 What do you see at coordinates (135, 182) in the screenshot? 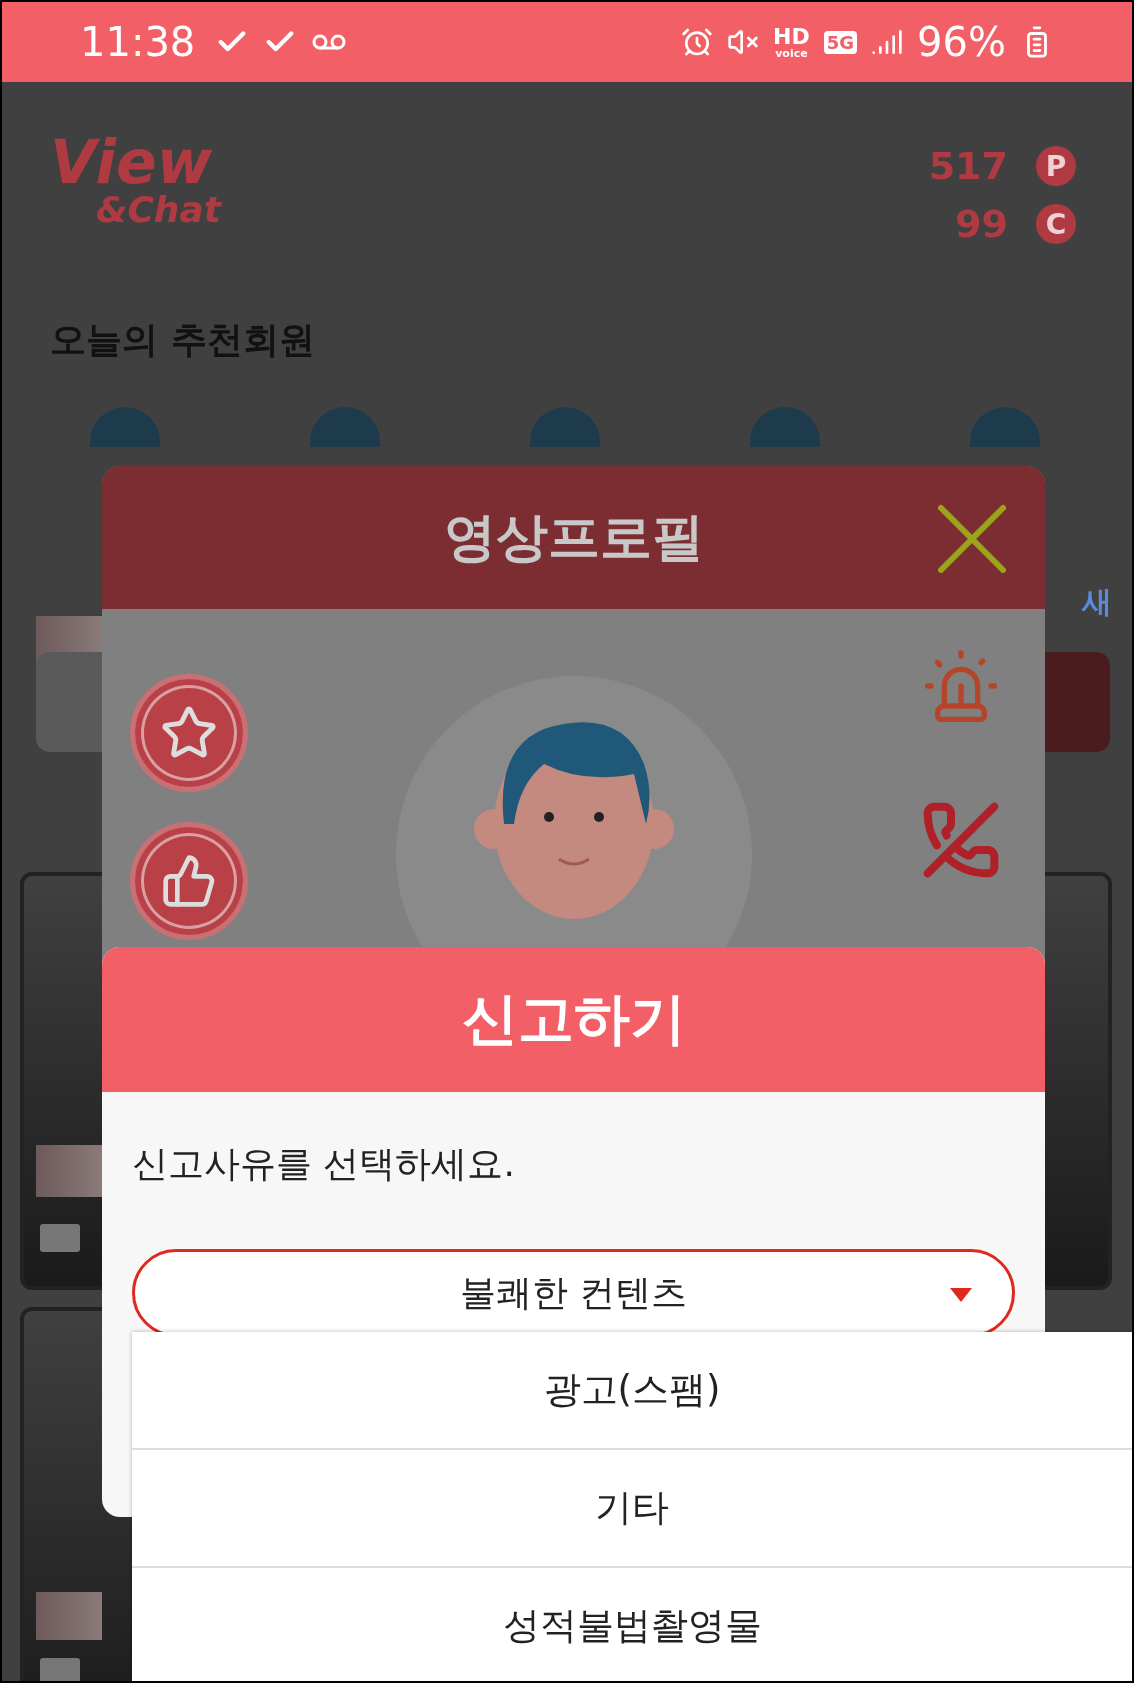
I see `app-logo: View &Chat` at bounding box center [135, 182].